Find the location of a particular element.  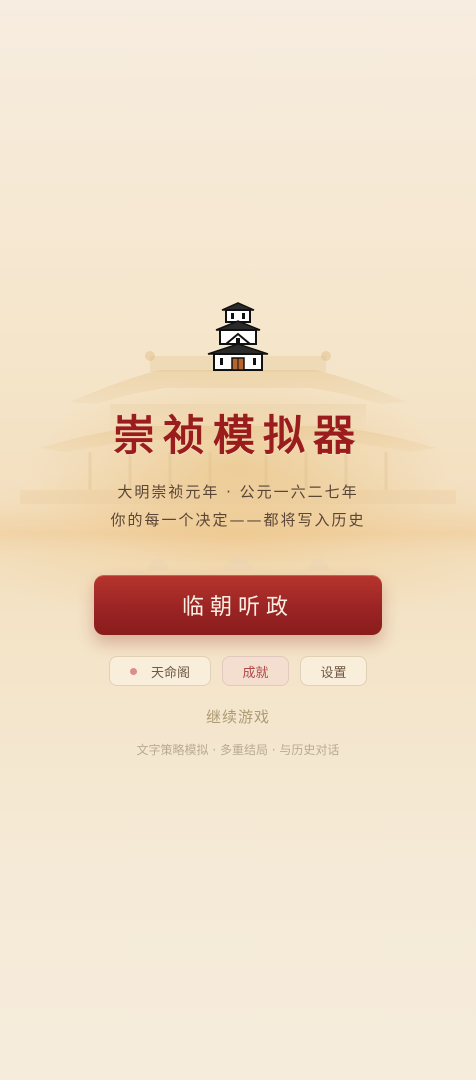

start-game-button: 临朝听政 is located at coordinates (238, 605).